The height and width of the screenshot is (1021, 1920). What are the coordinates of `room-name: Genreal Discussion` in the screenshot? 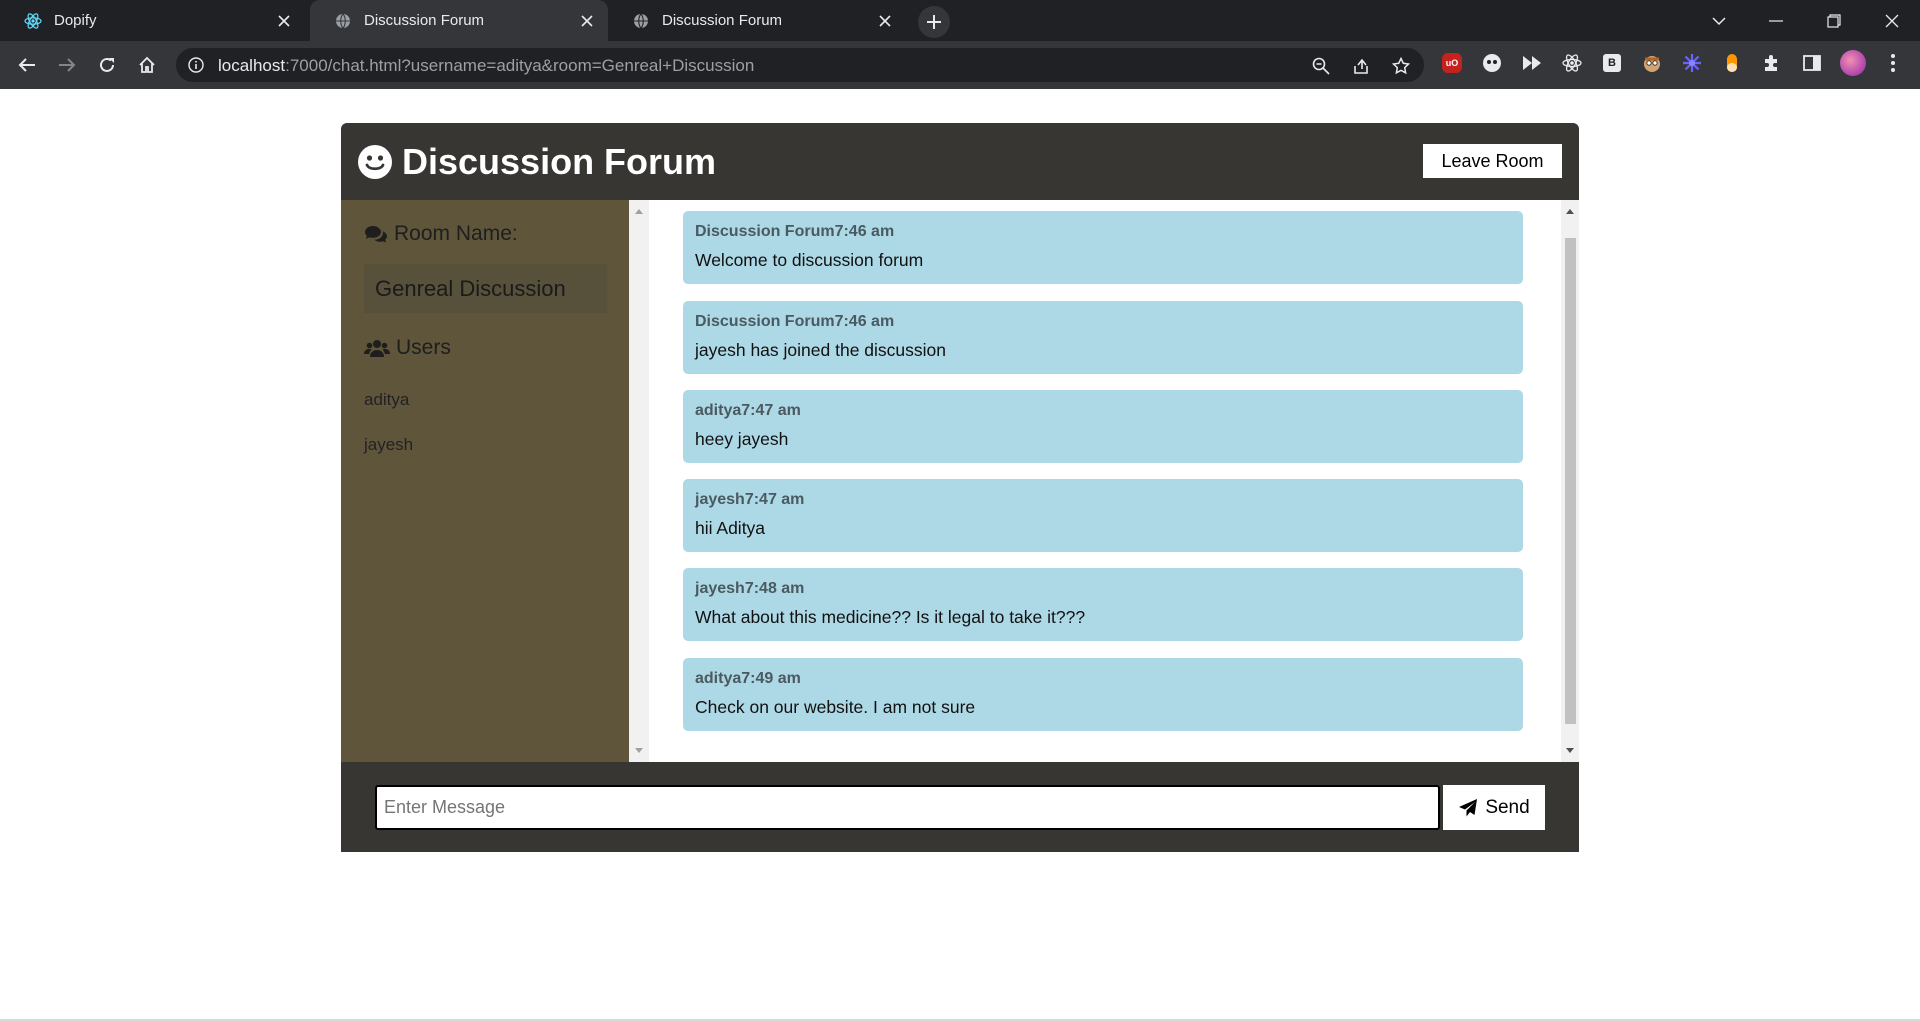 It's located at (485, 288).